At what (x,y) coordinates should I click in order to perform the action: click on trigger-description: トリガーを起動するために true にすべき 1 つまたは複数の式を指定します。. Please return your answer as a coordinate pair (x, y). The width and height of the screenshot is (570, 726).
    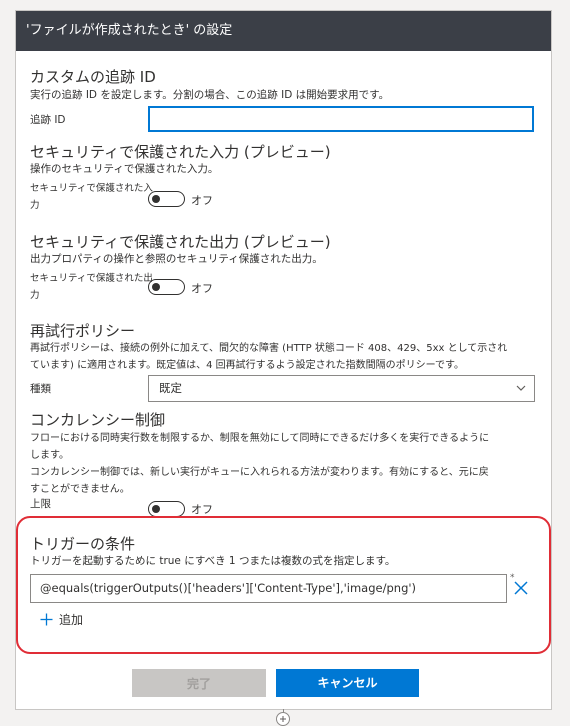
    Looking at the image, I should click on (213, 561).